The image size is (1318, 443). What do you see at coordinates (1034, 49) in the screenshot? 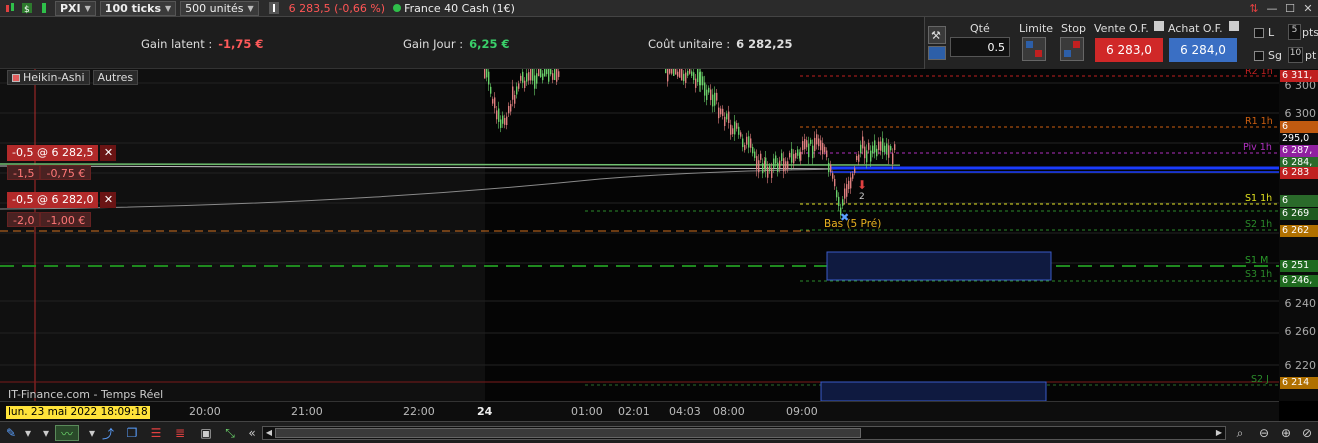
I see `limit-order-button` at bounding box center [1034, 49].